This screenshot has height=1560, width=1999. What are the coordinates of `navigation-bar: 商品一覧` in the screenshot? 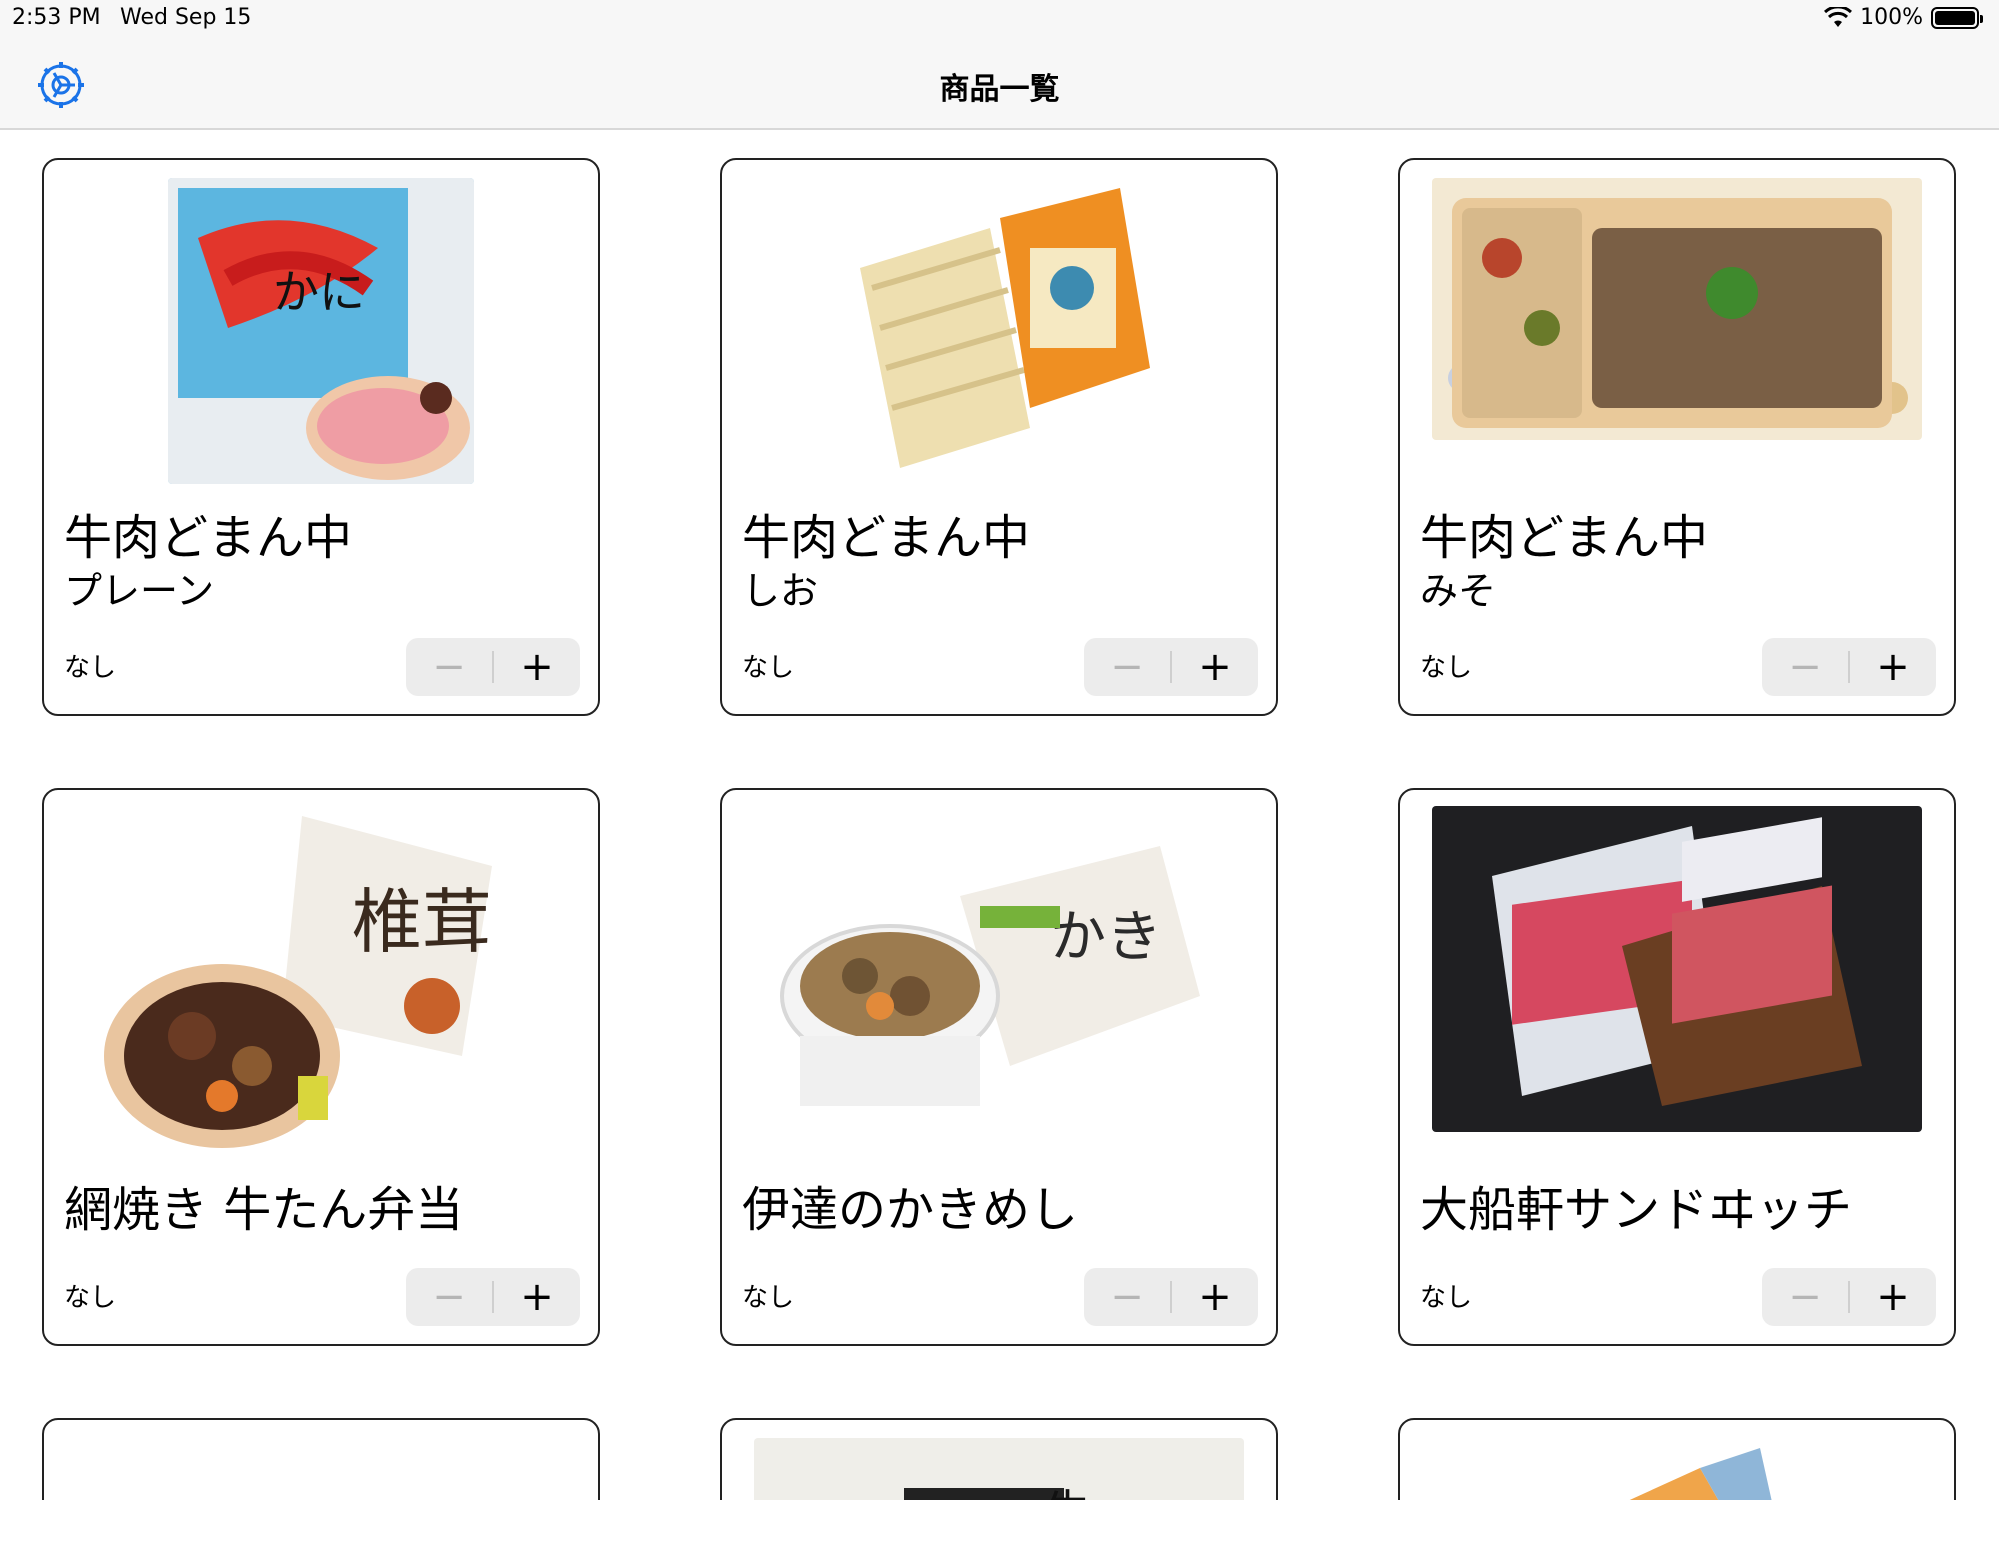 It's located at (999, 83).